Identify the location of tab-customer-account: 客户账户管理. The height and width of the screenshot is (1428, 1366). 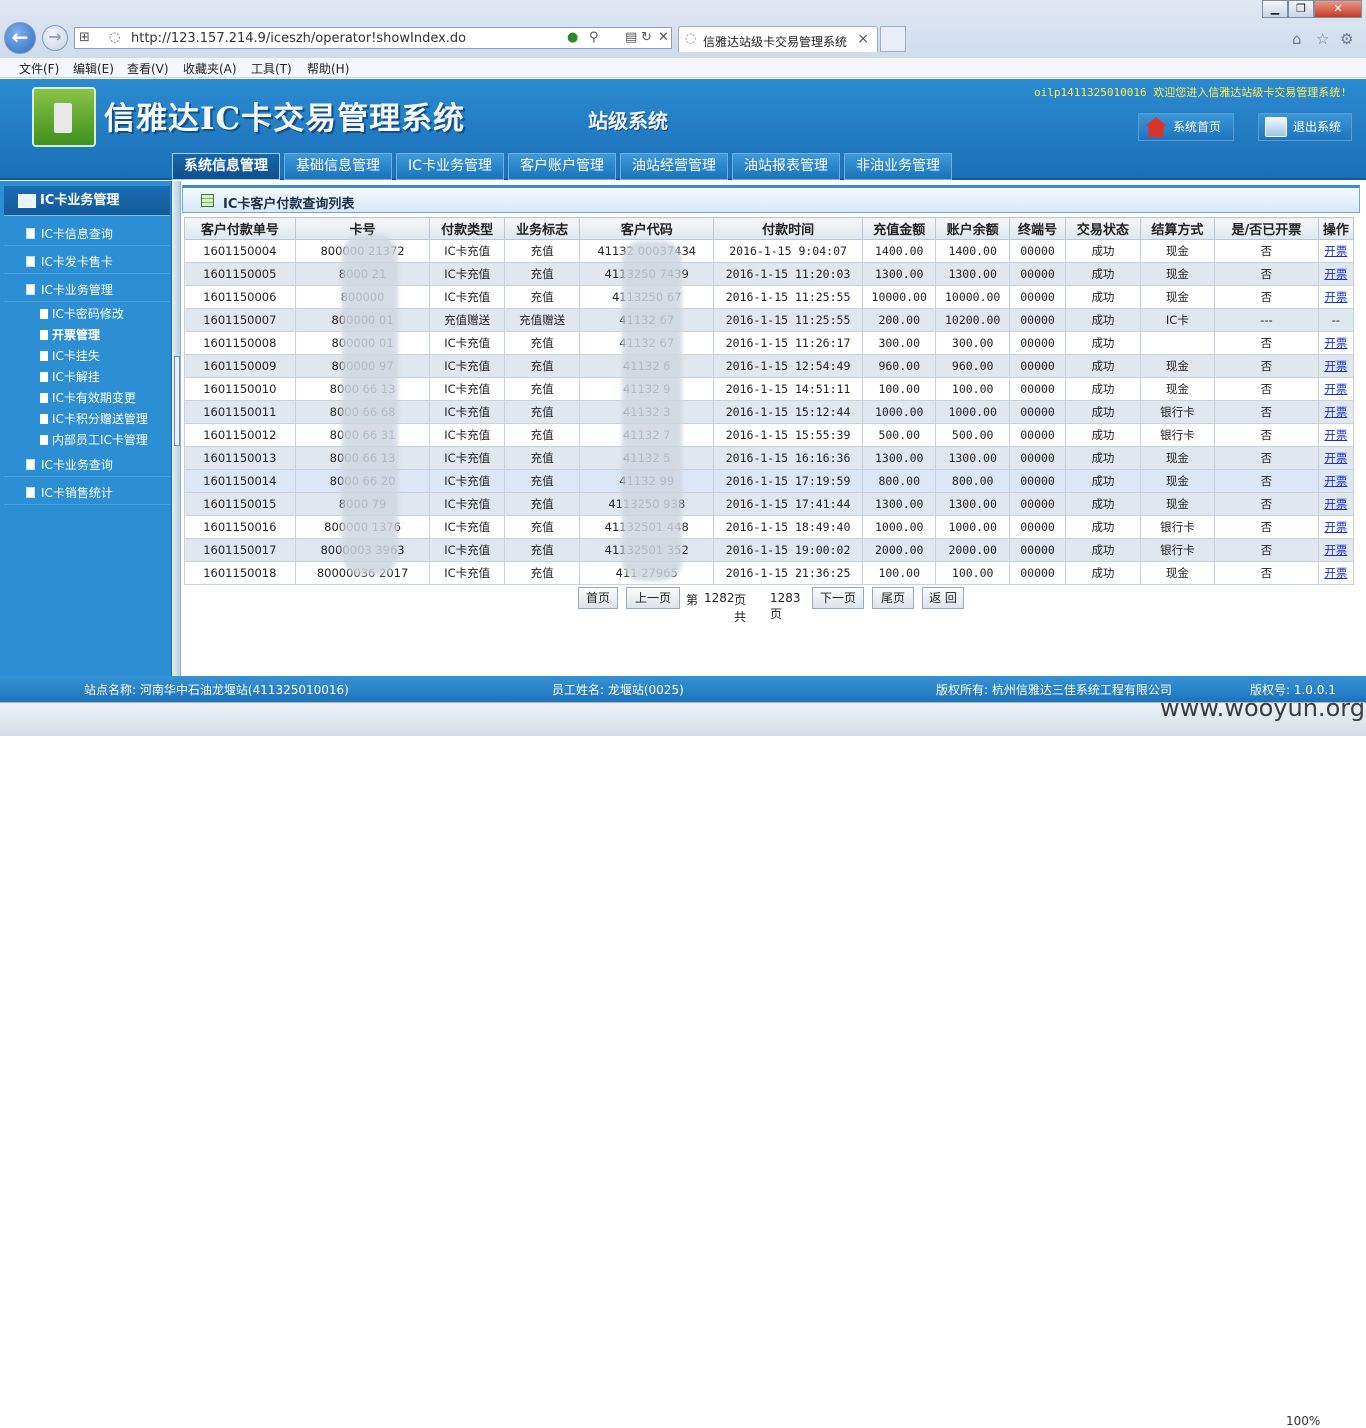
(562, 166).